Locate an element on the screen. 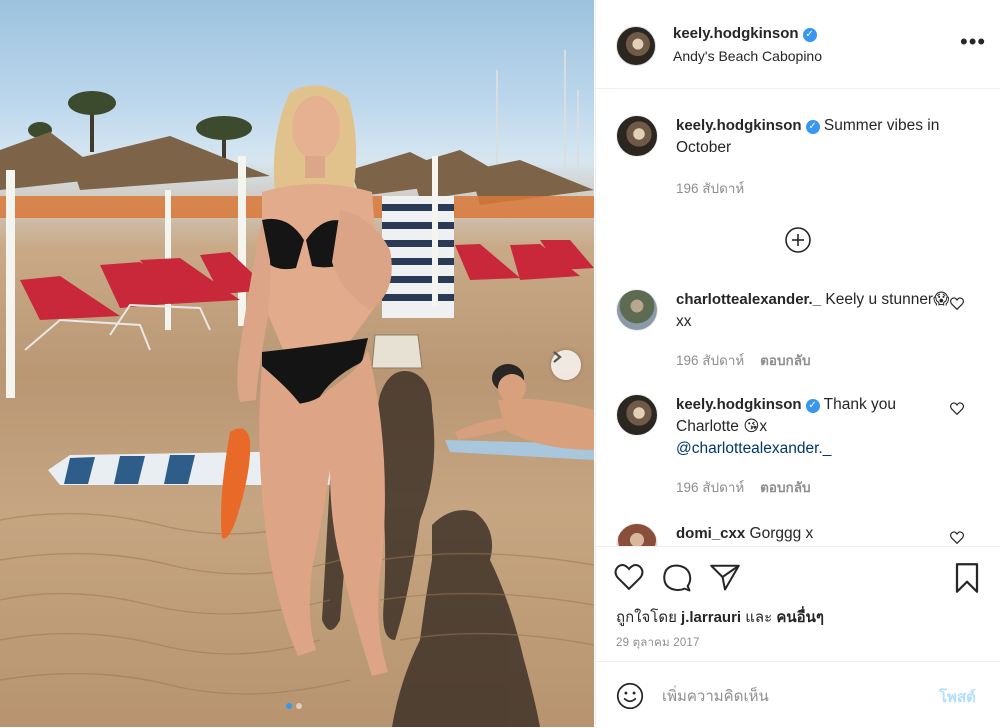 The width and height of the screenshot is (1000, 728). likes-prefix: ถูกใจโดย is located at coordinates (646, 617).